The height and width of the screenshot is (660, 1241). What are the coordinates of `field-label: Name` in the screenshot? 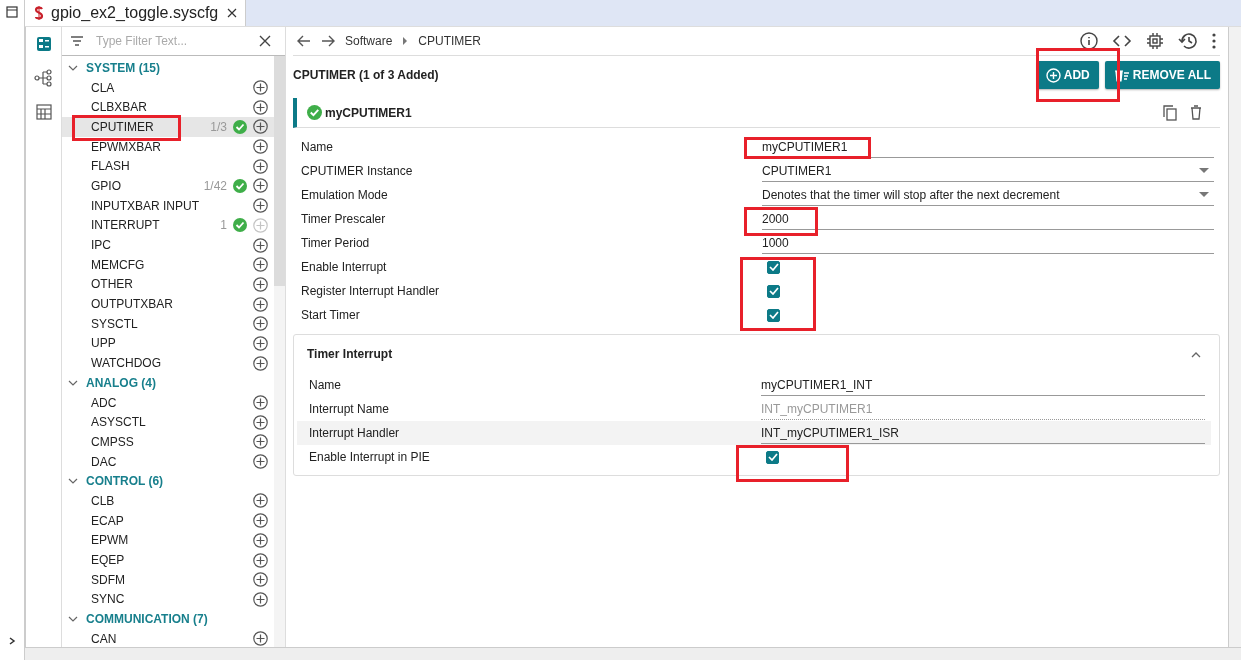 It's located at (325, 385).